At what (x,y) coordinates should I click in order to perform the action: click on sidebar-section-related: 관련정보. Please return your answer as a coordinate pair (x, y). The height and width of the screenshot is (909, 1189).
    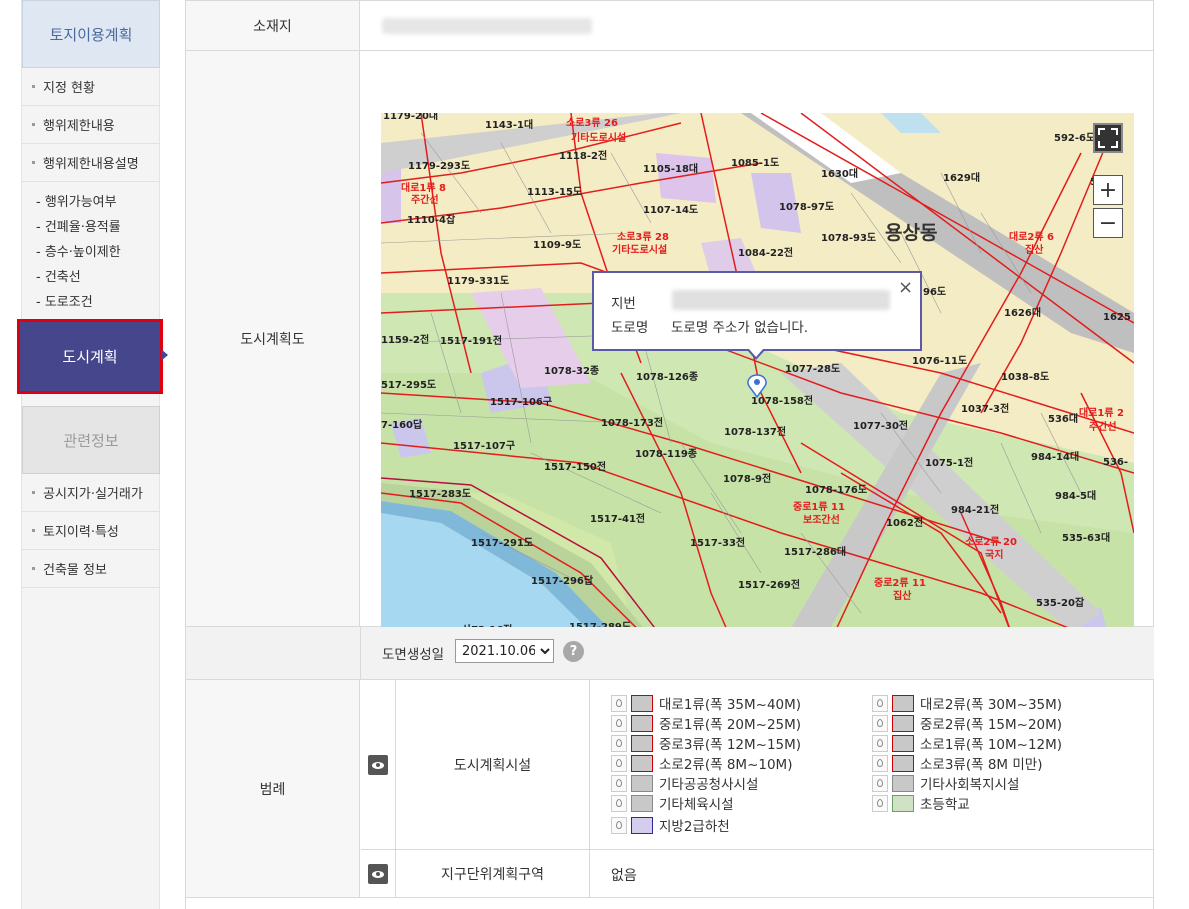
    Looking at the image, I should click on (91, 440).